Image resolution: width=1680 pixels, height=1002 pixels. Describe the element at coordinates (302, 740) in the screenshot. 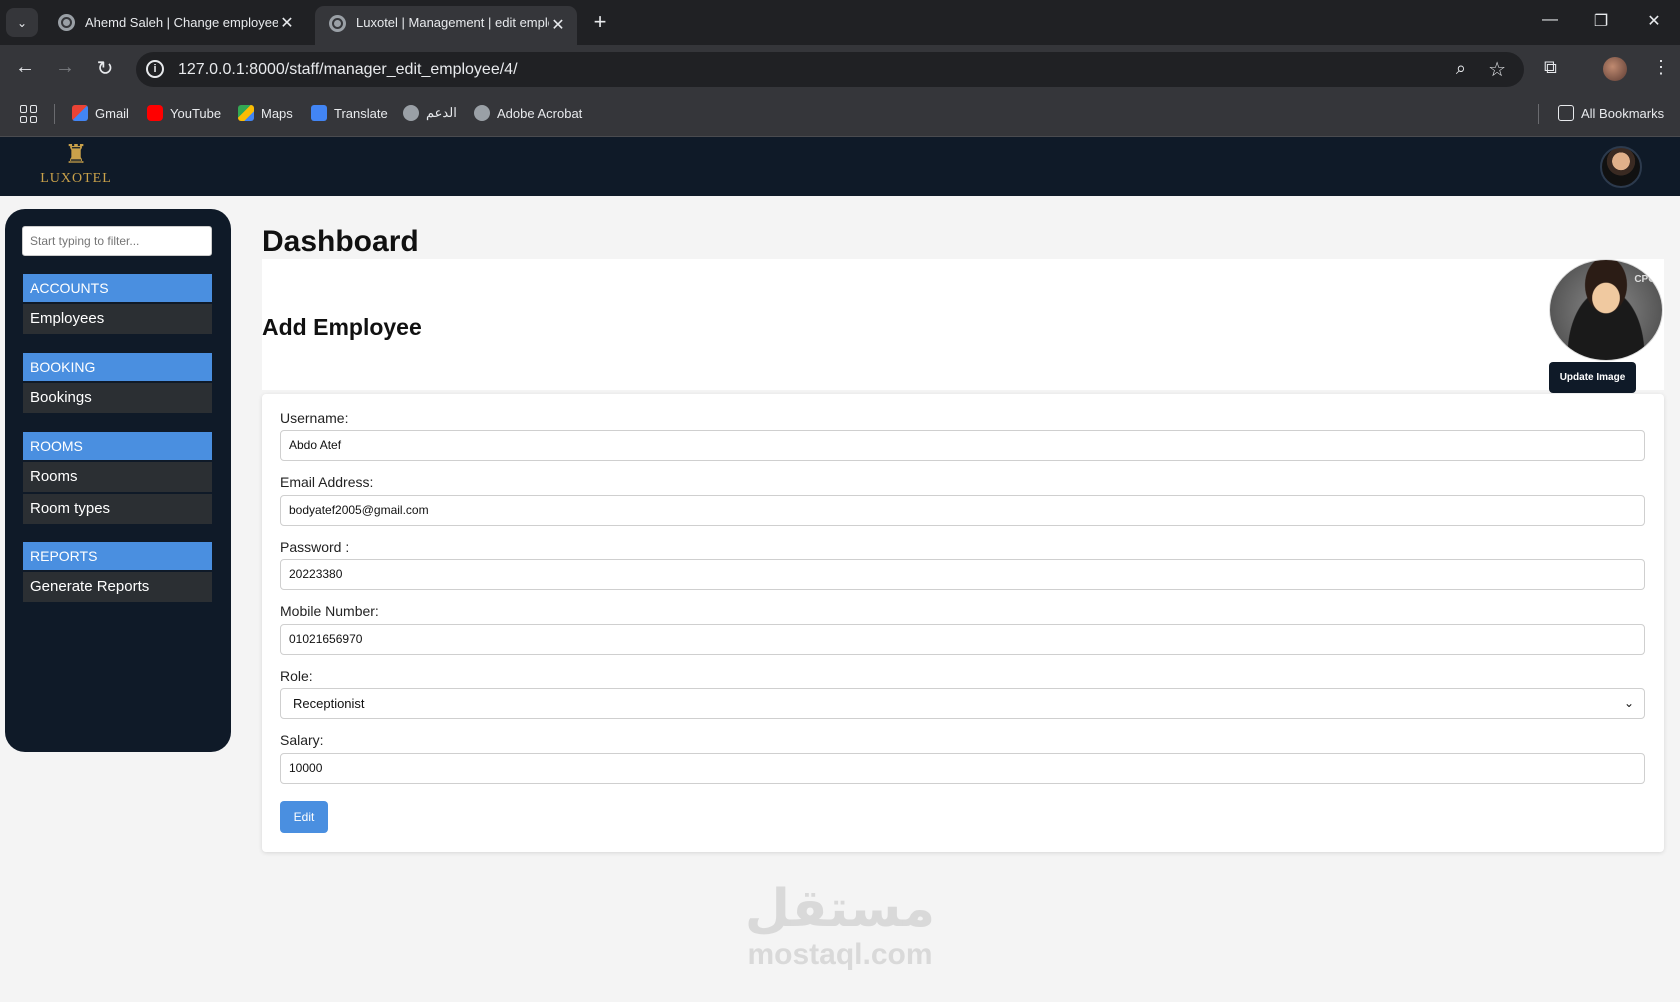

I see `salary-label: Salary:` at that location.